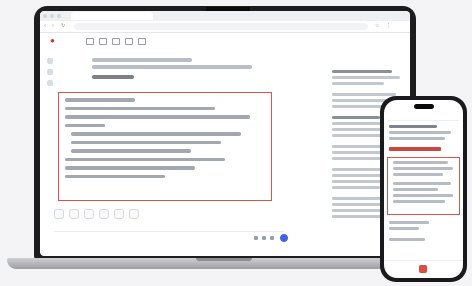  What do you see at coordinates (224, 259) in the screenshot?
I see `laptop-opening-notch` at bounding box center [224, 259].